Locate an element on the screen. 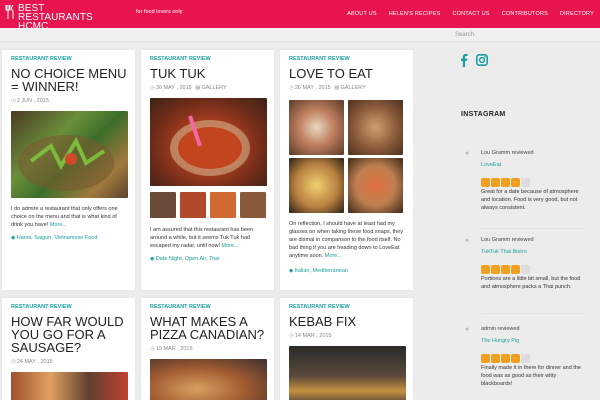  facebook-icon is located at coordinates (464, 62).